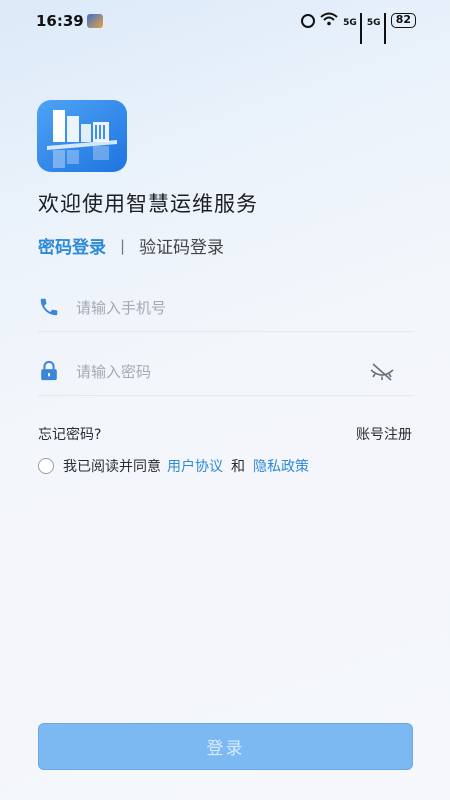  Describe the element at coordinates (112, 467) in the screenshot. I see `agreement-prefix: 我已阅读并同意` at that location.